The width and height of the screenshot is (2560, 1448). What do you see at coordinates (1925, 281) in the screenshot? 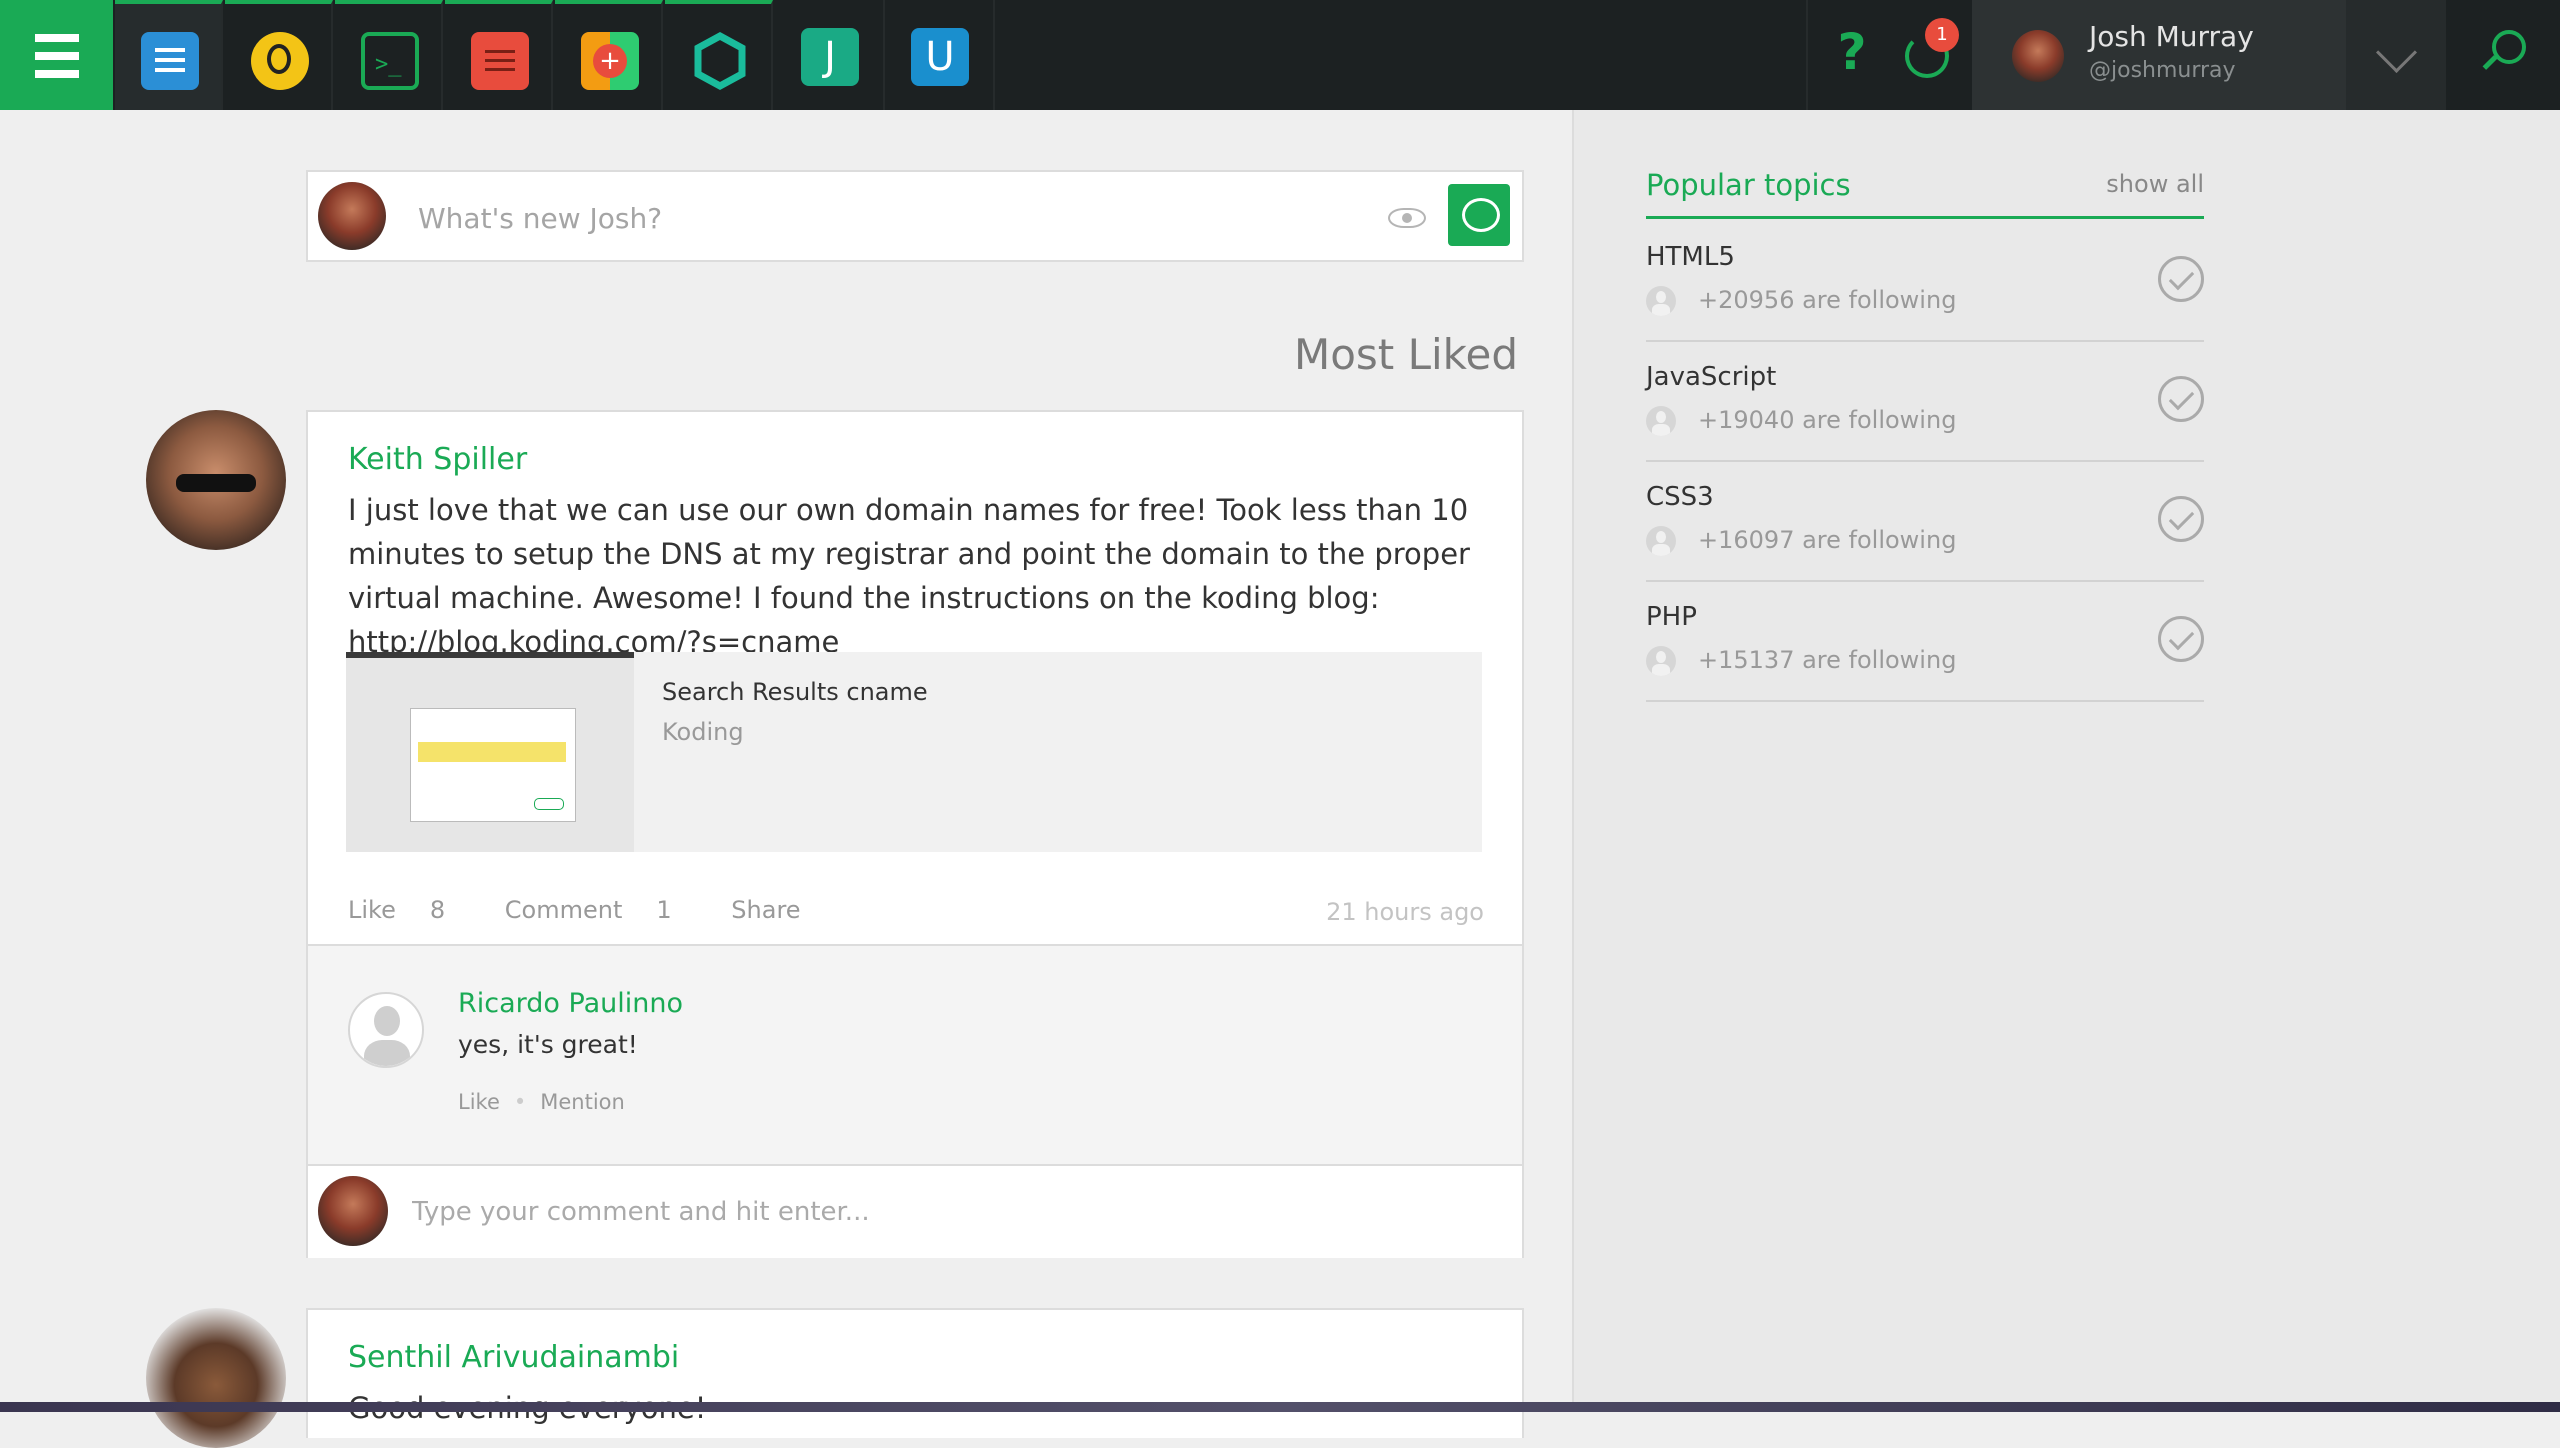
I see `topic-item: HTML5 +20956 are following` at bounding box center [1925, 281].